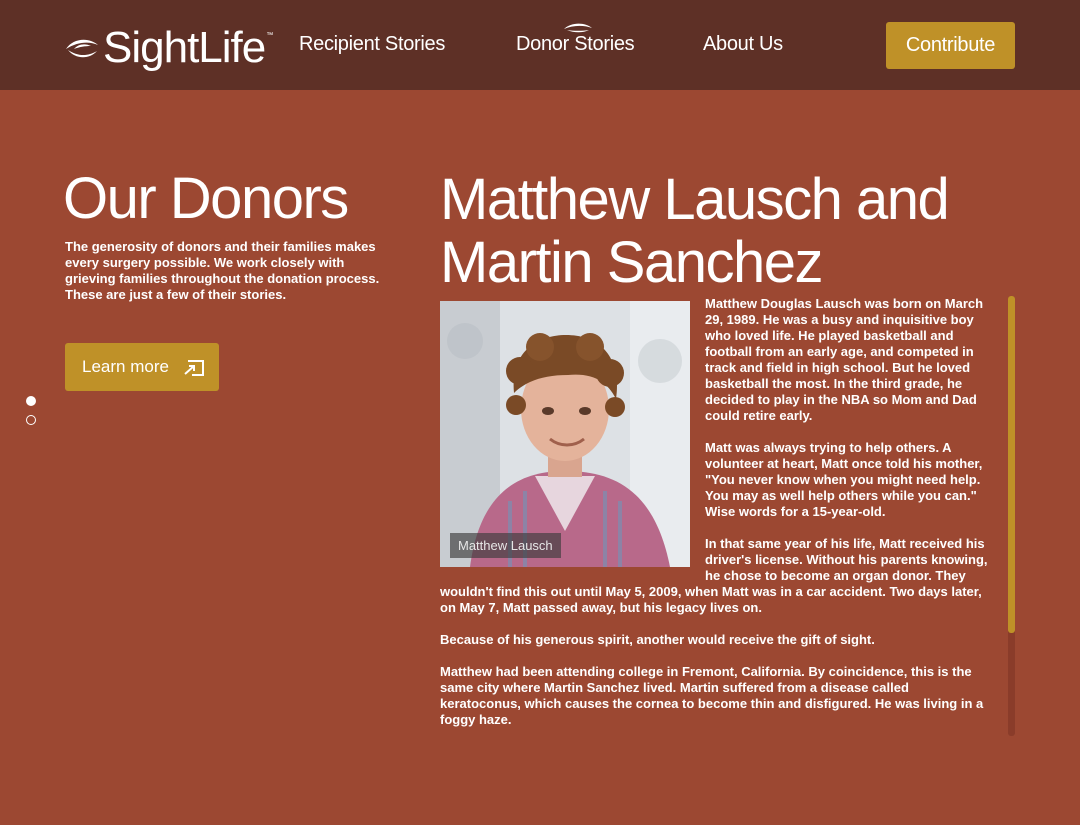  What do you see at coordinates (372, 44) in the screenshot?
I see `nav-recipient-stories: Recipient Stories` at bounding box center [372, 44].